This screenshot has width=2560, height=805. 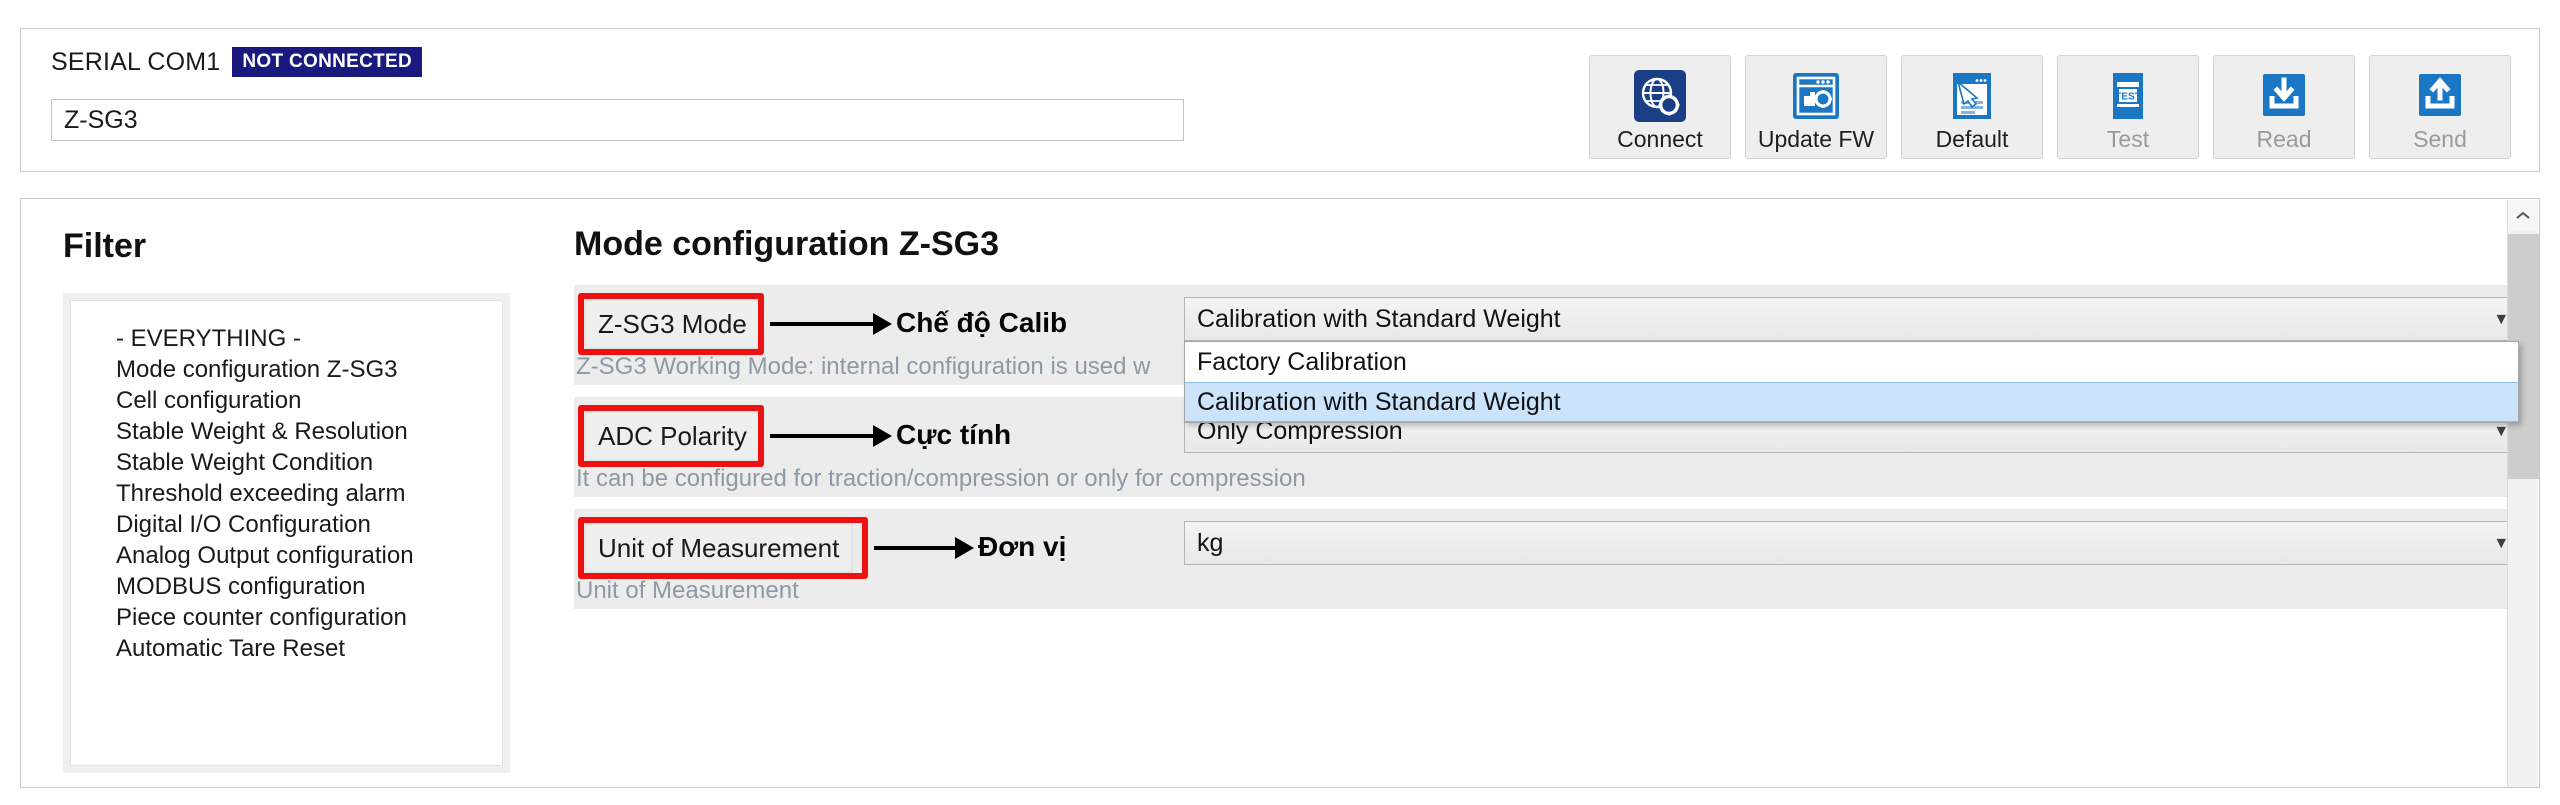 What do you see at coordinates (687, 590) in the screenshot?
I see `unit-of-measurement-help-text: Unit of Measurement` at bounding box center [687, 590].